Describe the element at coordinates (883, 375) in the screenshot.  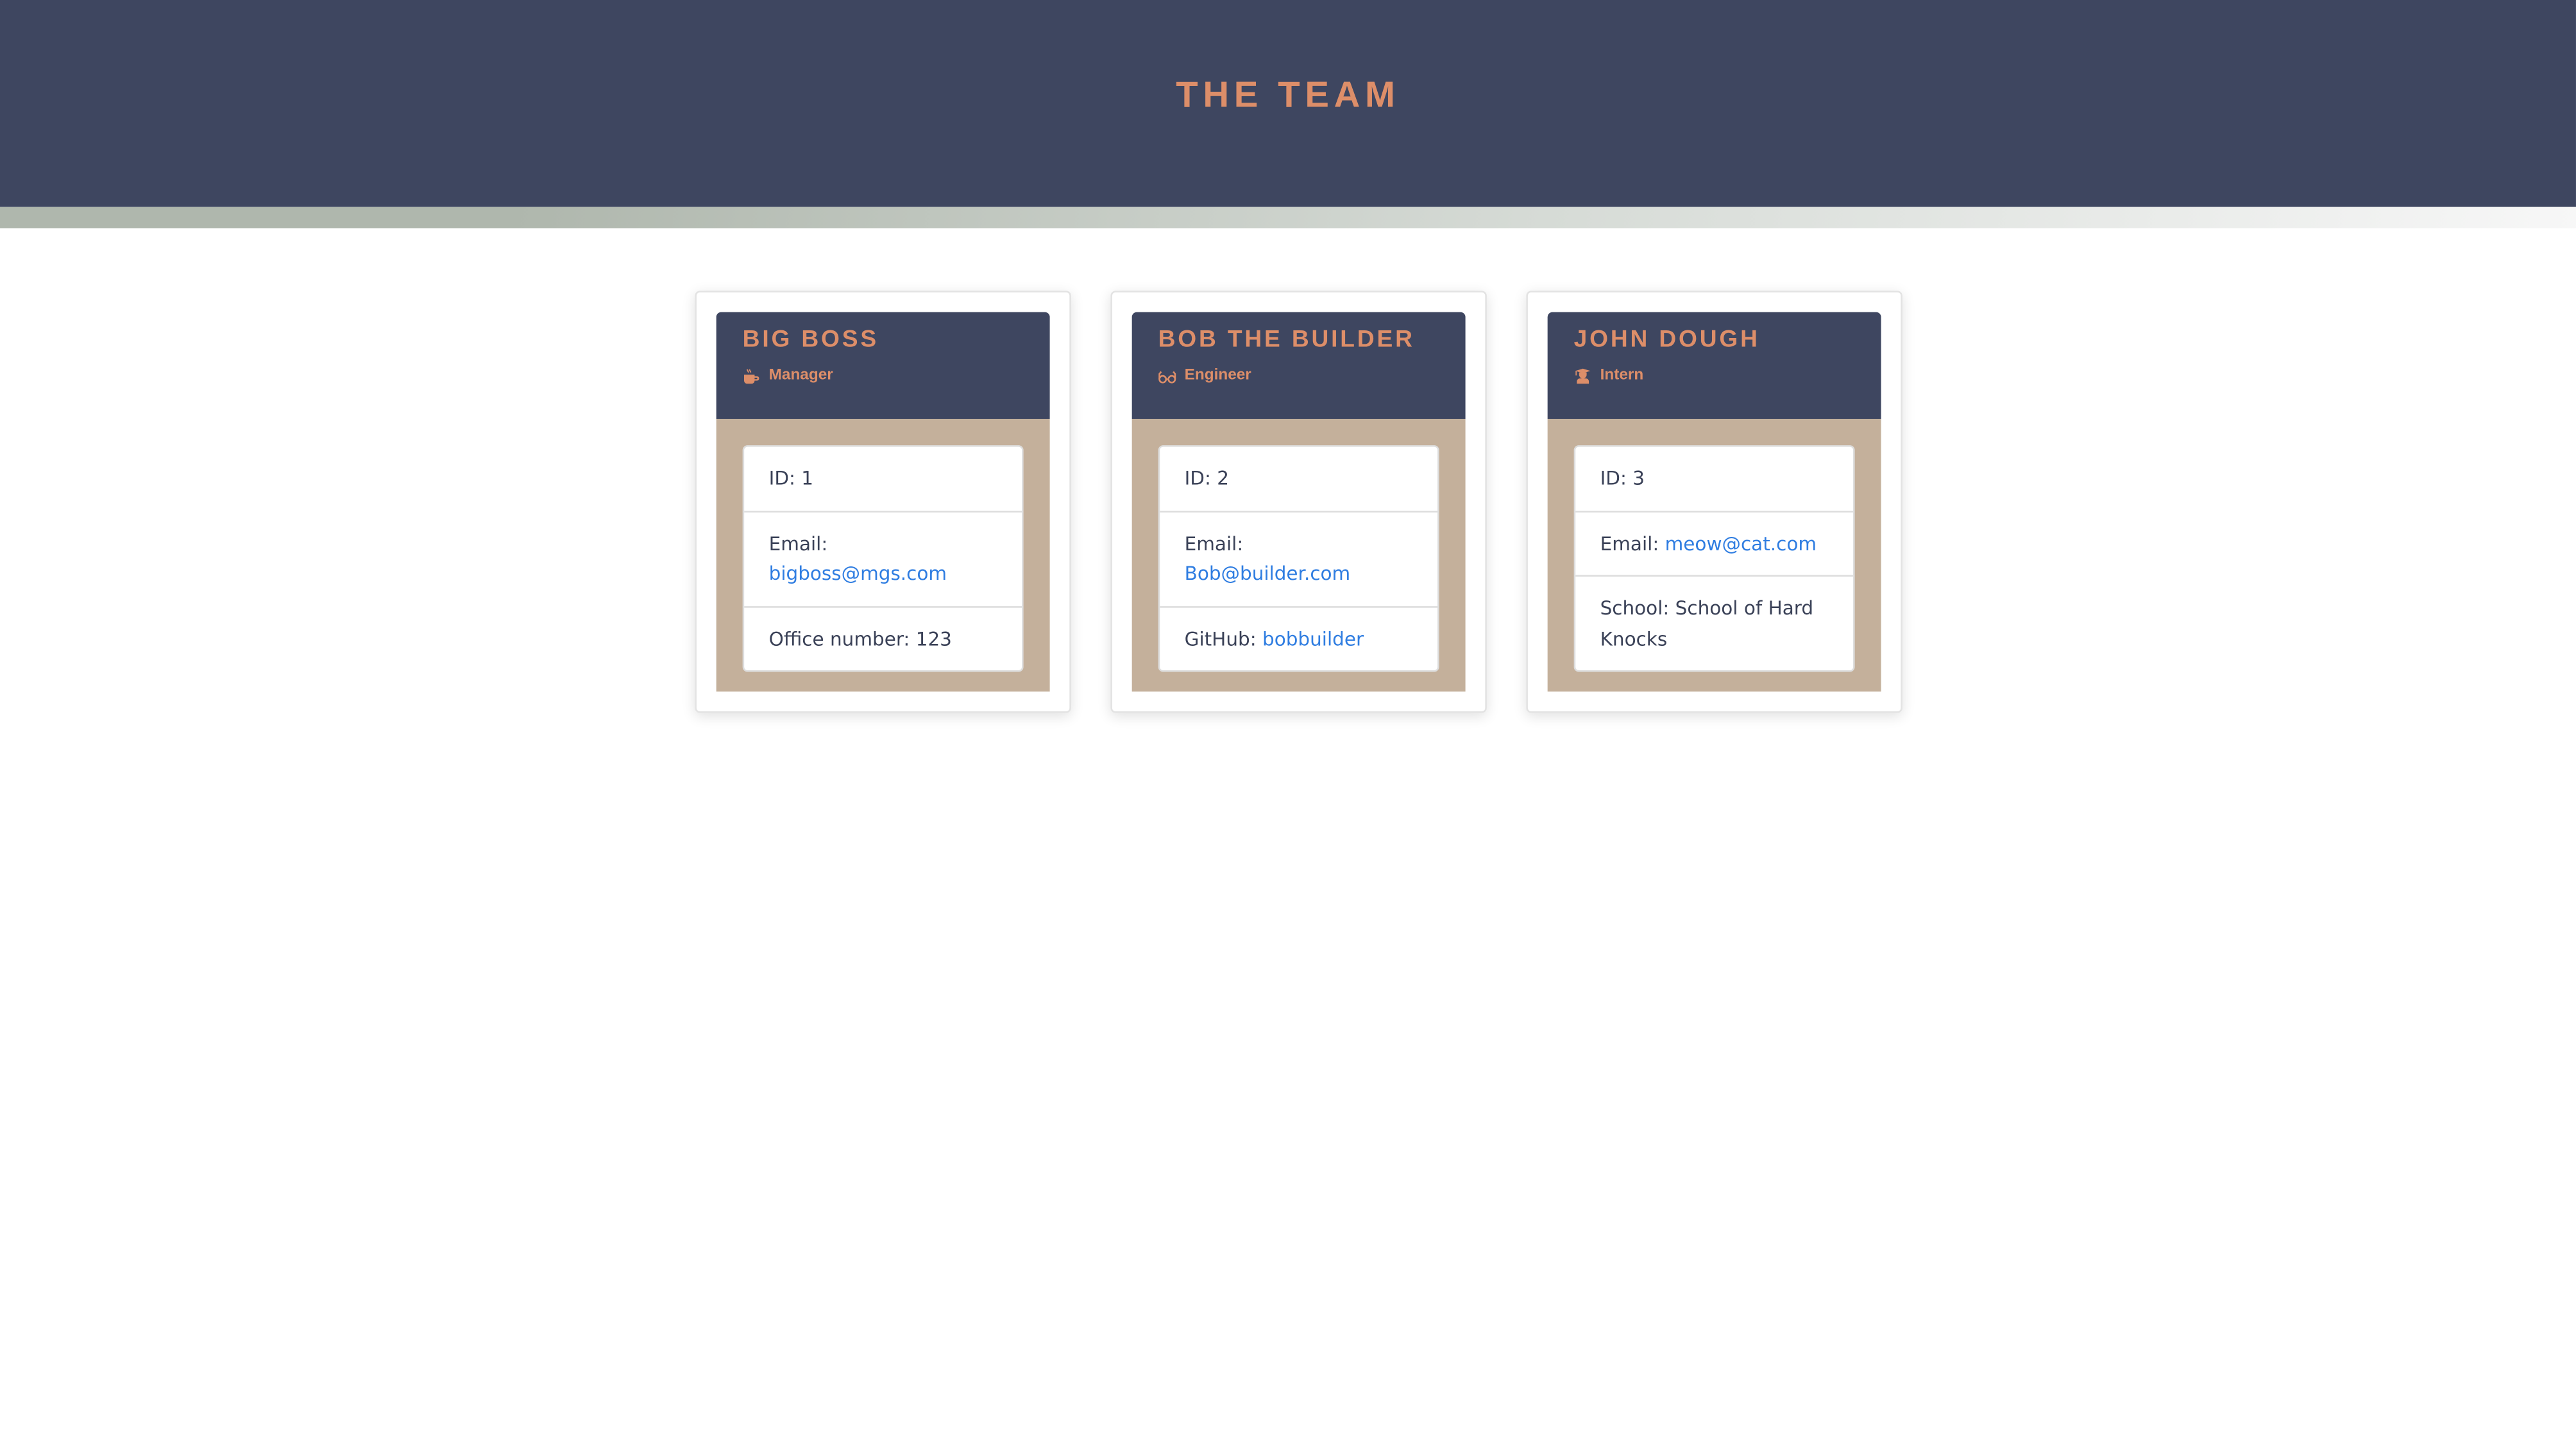
I see `employee-role: Manager` at that location.